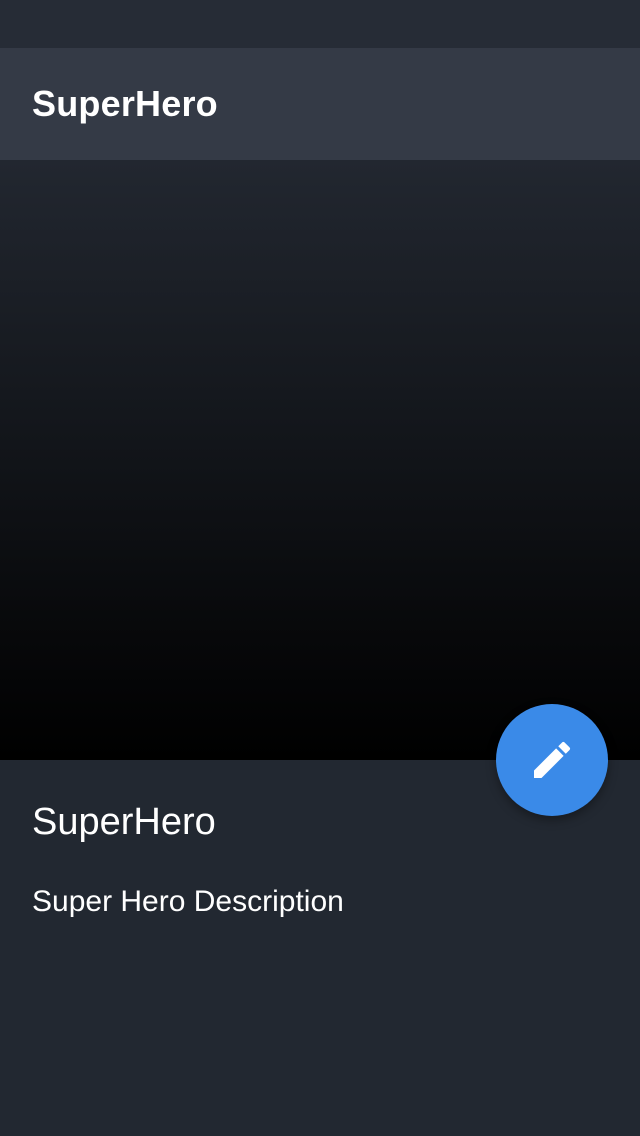  What do you see at coordinates (188, 901) in the screenshot?
I see `hero-description: Super Hero Description` at bounding box center [188, 901].